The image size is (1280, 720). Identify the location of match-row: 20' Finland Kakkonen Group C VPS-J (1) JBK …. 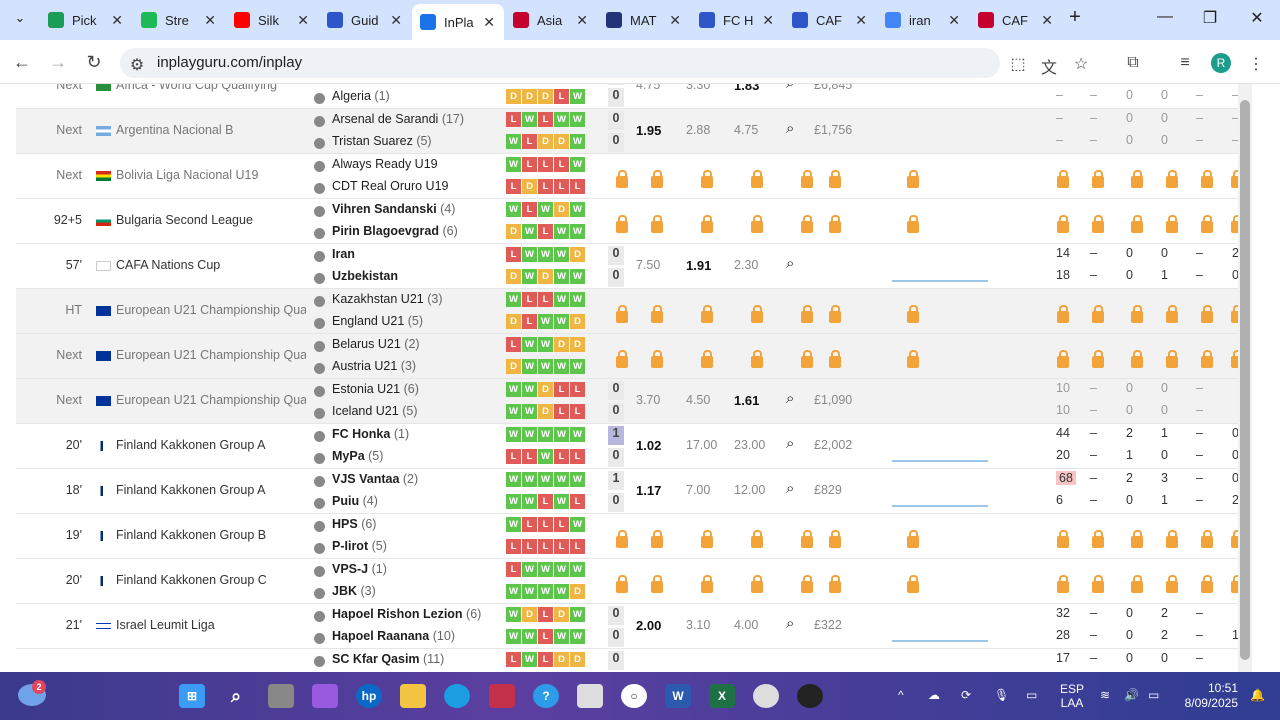
(629, 581).